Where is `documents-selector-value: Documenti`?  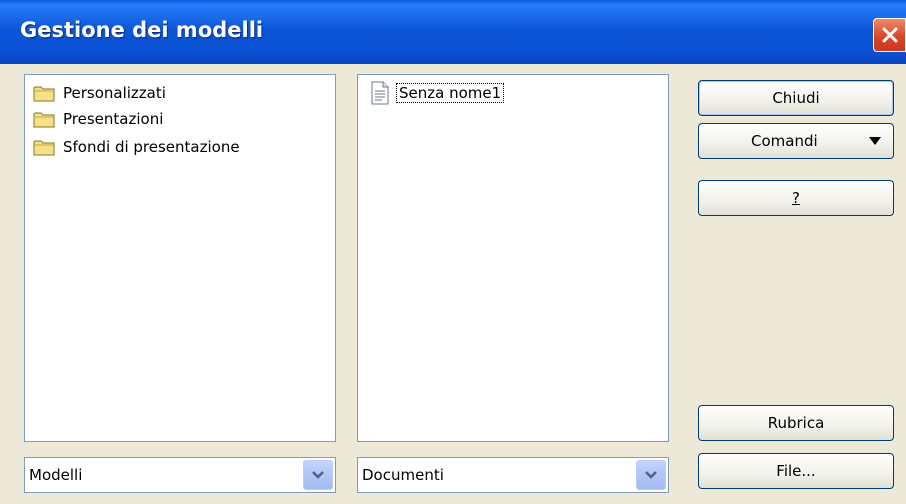 documents-selector-value: Documenti is located at coordinates (403, 475).